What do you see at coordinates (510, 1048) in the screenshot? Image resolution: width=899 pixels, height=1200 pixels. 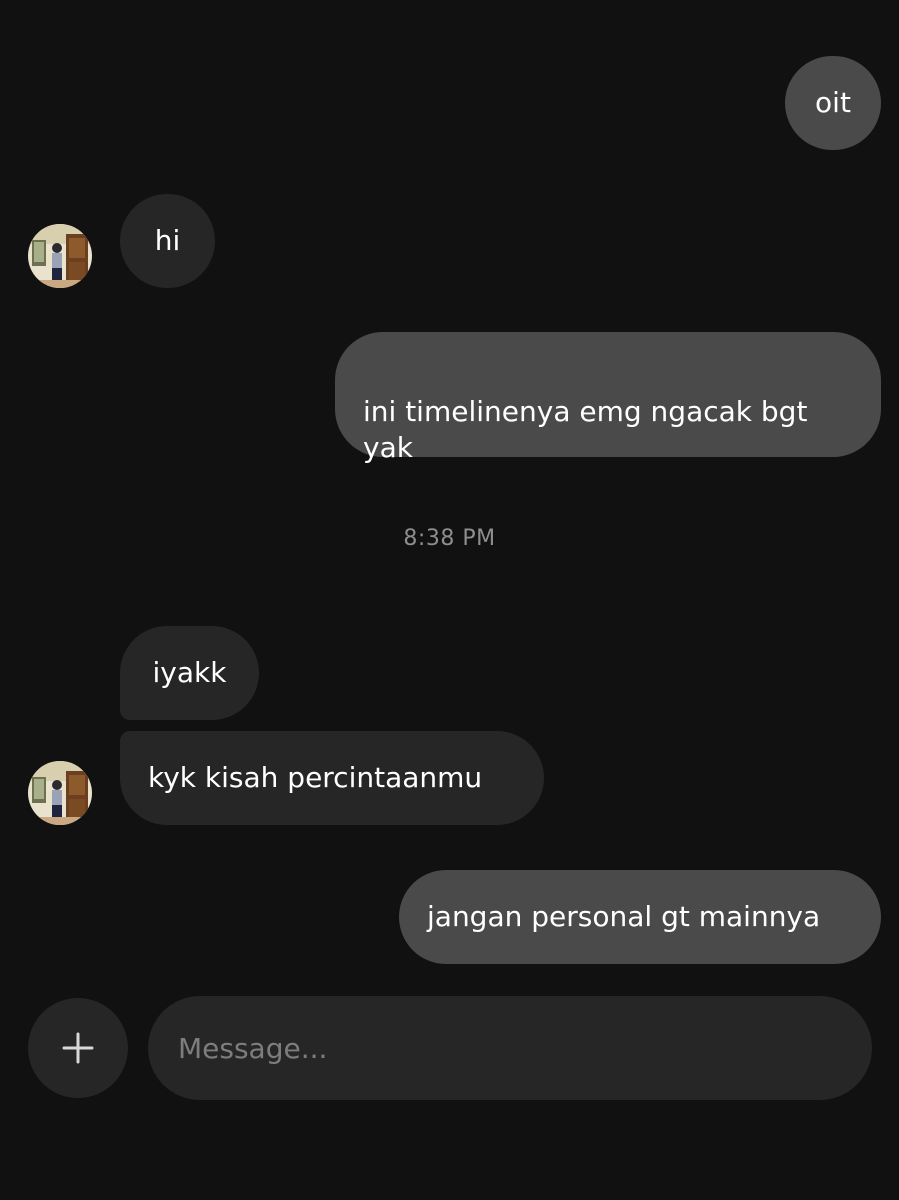 I see `message-input` at bounding box center [510, 1048].